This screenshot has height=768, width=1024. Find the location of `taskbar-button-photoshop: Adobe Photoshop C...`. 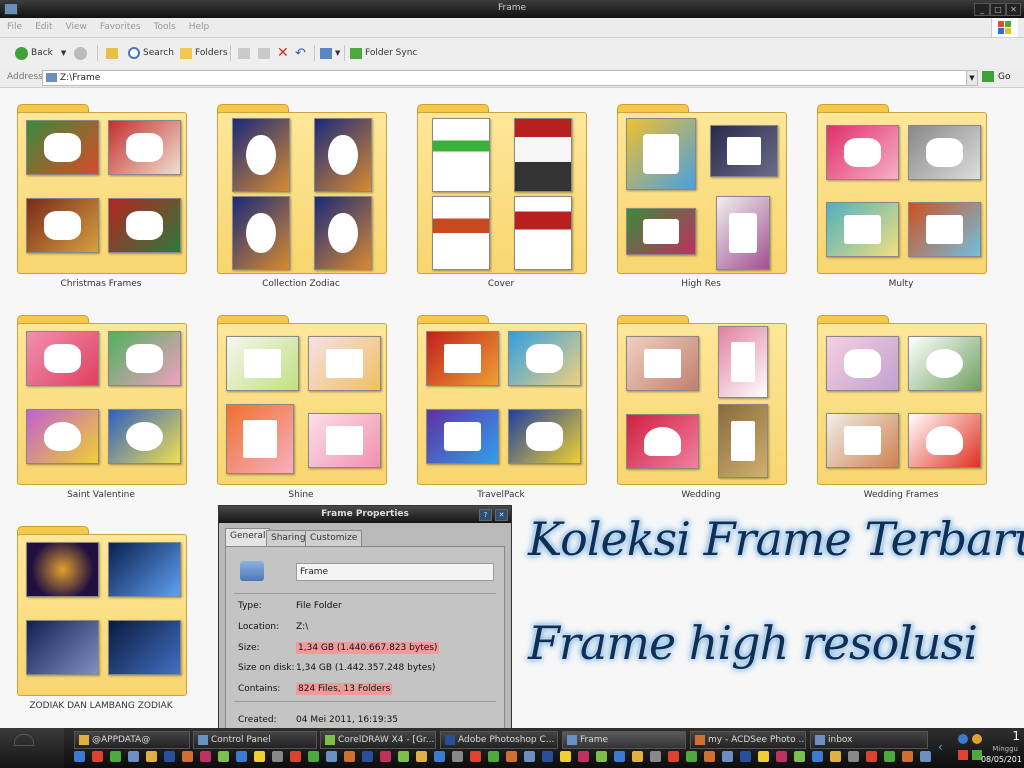

taskbar-button-photoshop: Adobe Photoshop C... is located at coordinates (499, 740).